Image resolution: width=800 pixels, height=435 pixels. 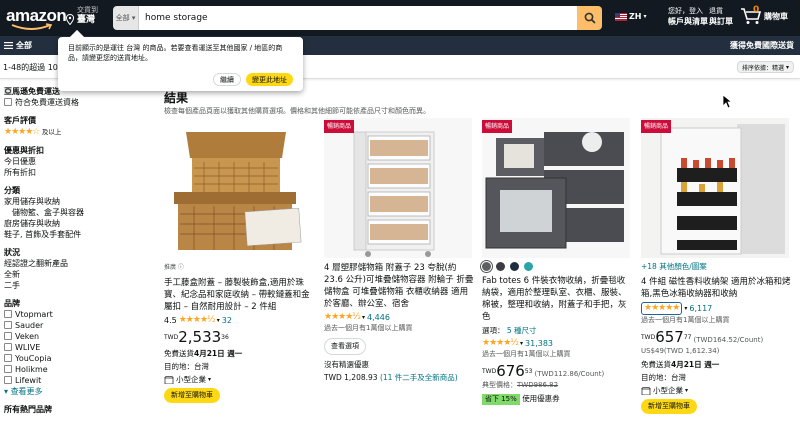 I want to click on product-rating: ★★★★½ ▾ 31,383, so click(x=557, y=343).